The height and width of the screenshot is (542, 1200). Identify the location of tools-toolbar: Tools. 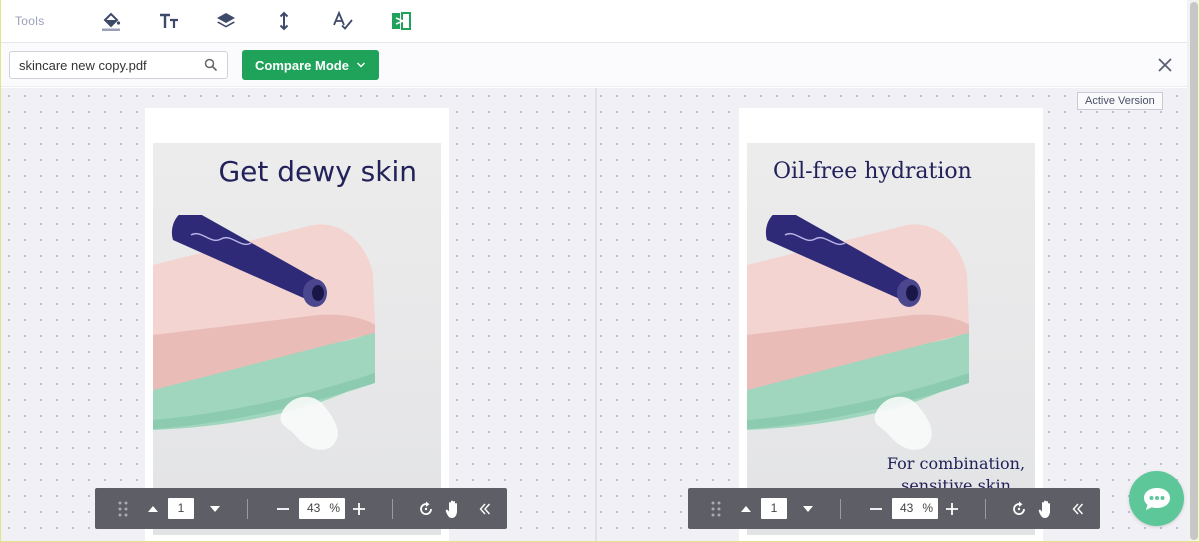
(594, 21).